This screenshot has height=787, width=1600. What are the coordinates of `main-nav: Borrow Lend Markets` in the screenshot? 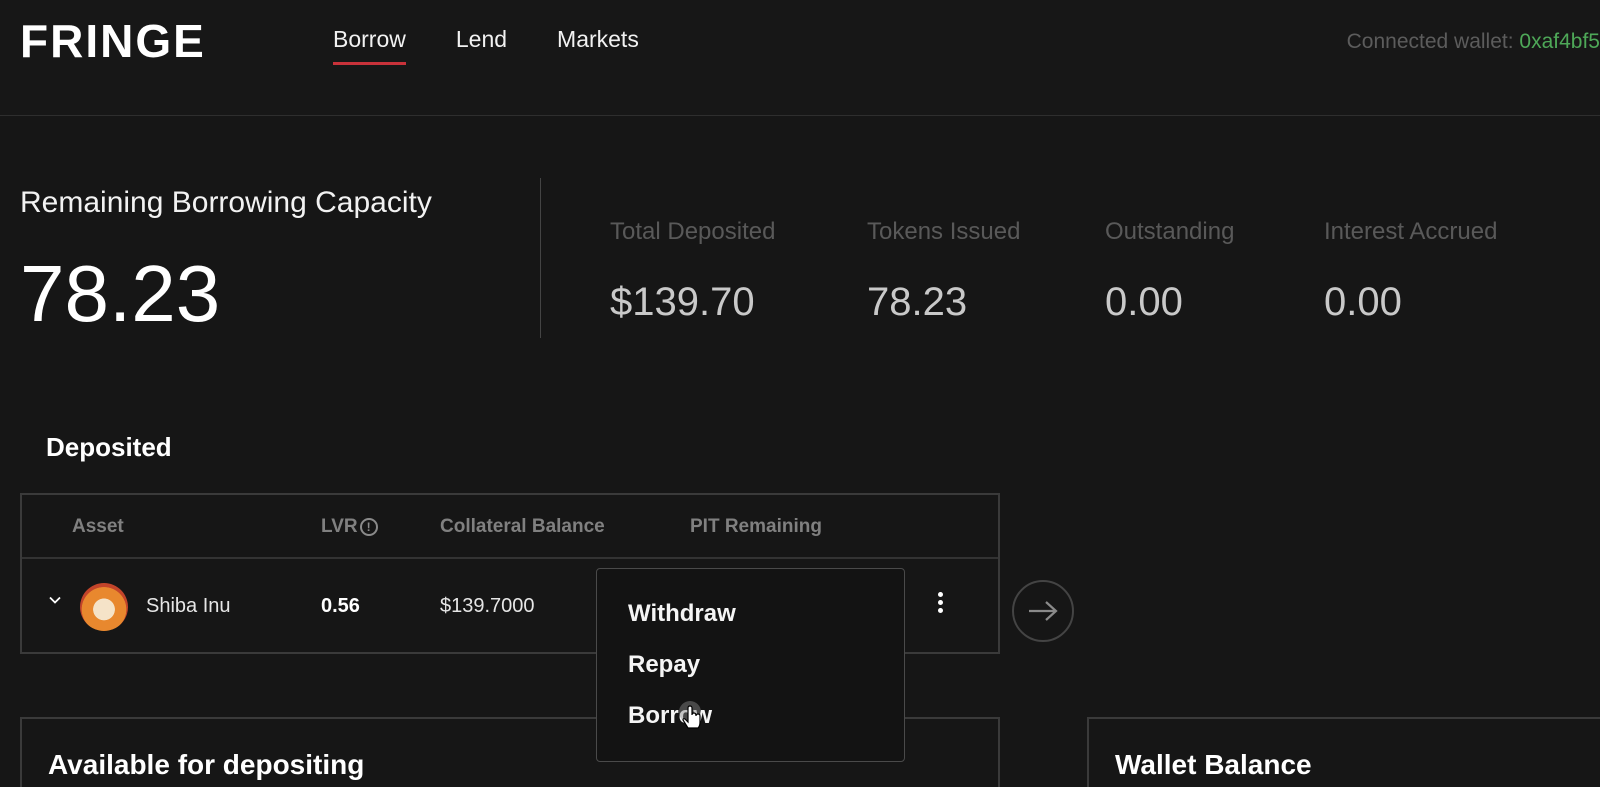 It's located at (511, 45).